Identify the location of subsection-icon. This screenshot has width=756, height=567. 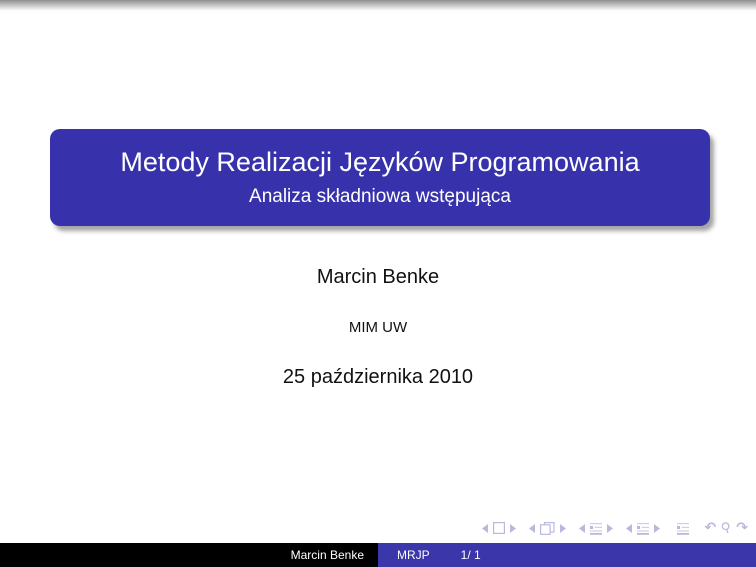
(642, 528).